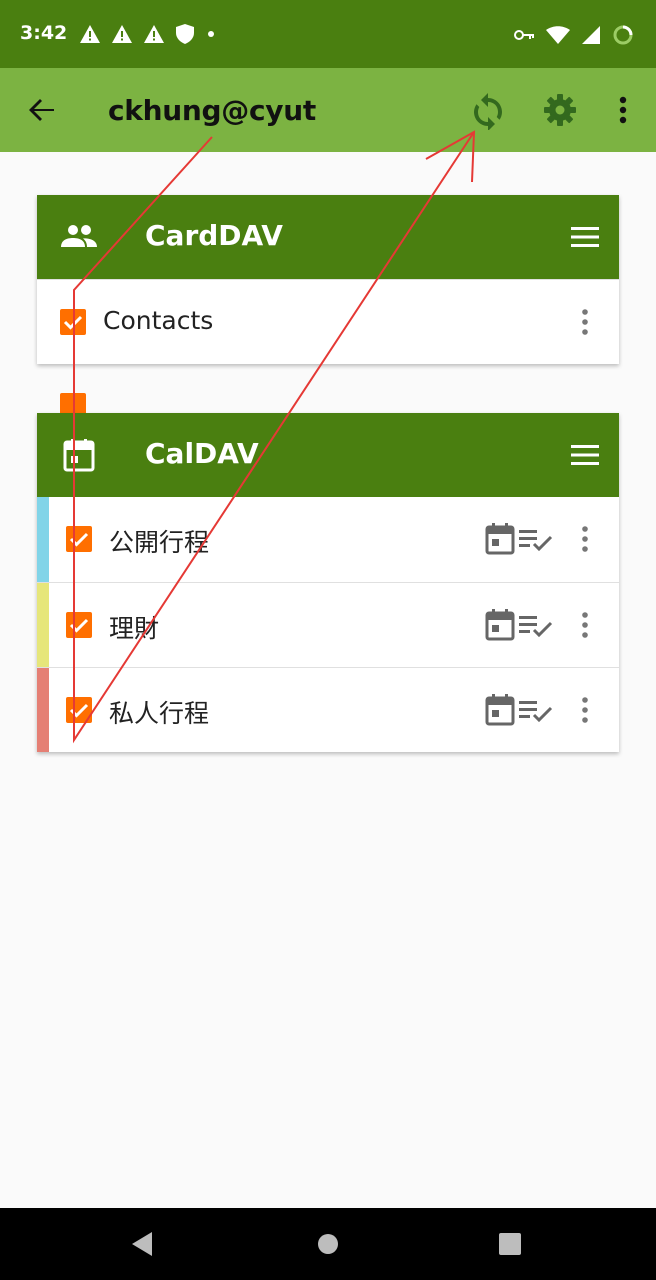 The height and width of the screenshot is (1280, 656). Describe the element at coordinates (134, 628) in the screenshot. I see `list-item-label: 理財` at that location.